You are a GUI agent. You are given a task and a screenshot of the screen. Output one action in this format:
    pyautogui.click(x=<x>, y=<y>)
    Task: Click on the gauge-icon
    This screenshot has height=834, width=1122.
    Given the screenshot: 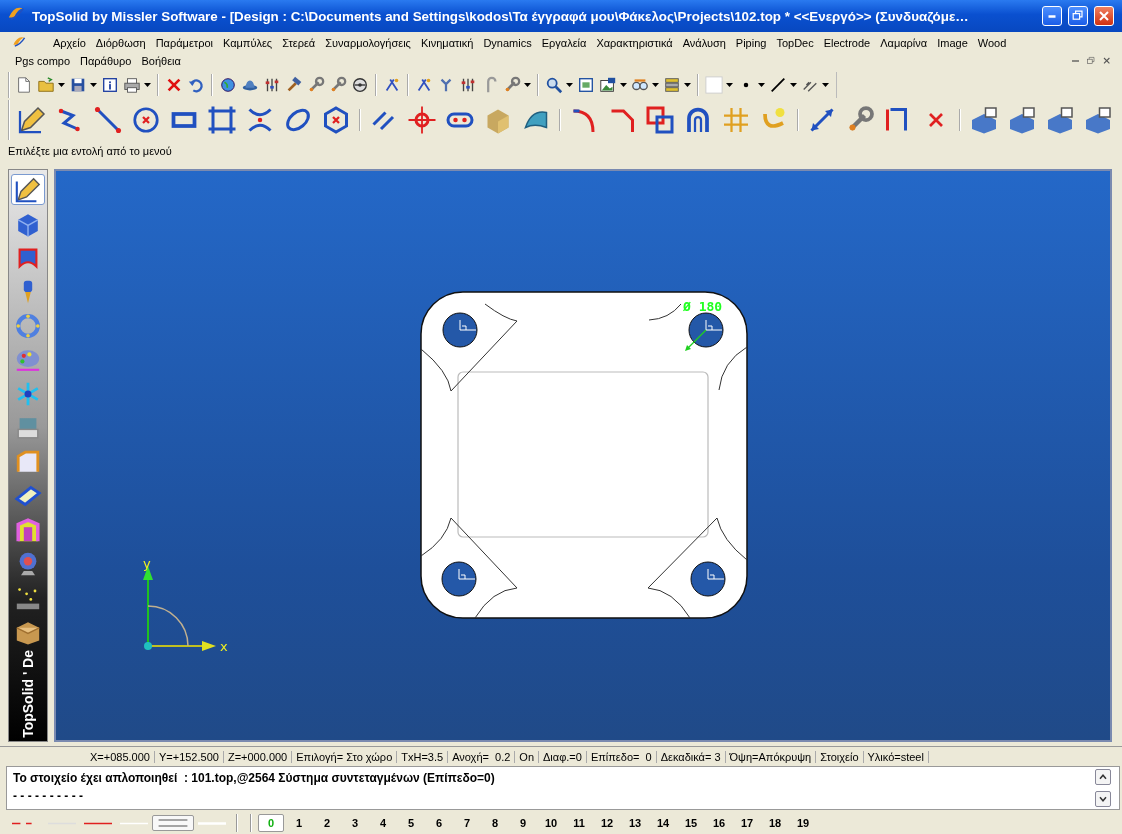 What is the action you would take?
    pyautogui.click(x=360, y=85)
    